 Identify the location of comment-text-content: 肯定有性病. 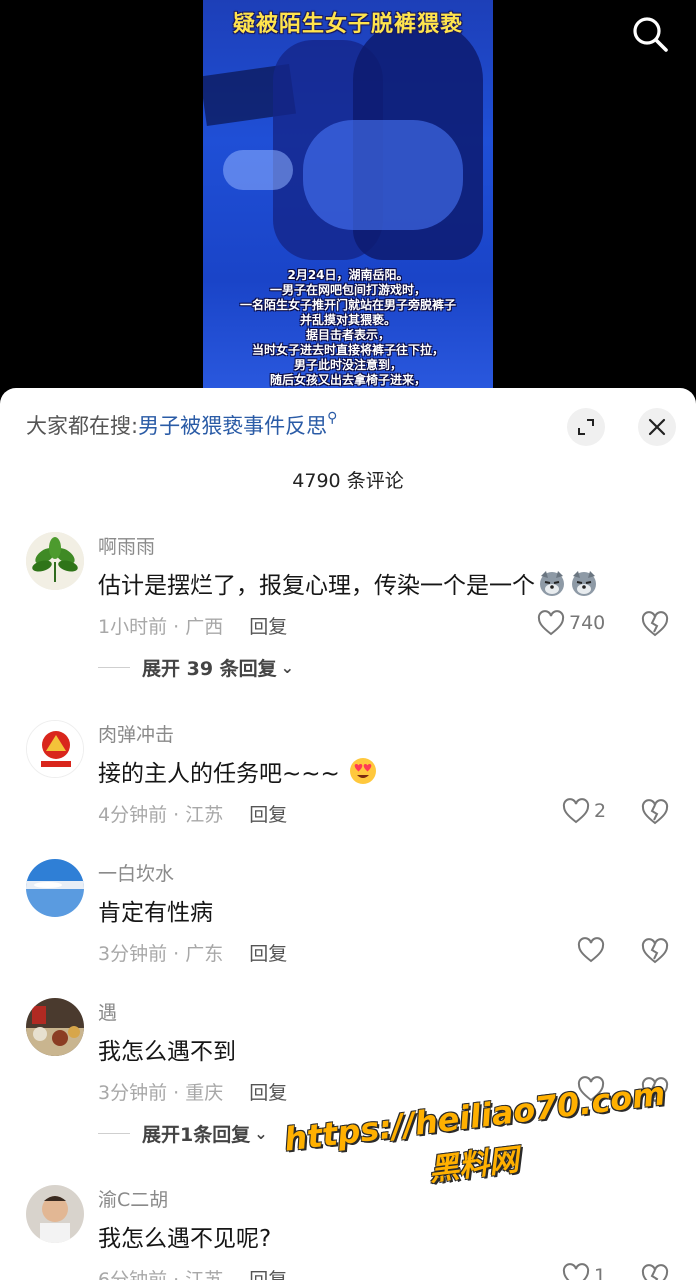
(155, 913).